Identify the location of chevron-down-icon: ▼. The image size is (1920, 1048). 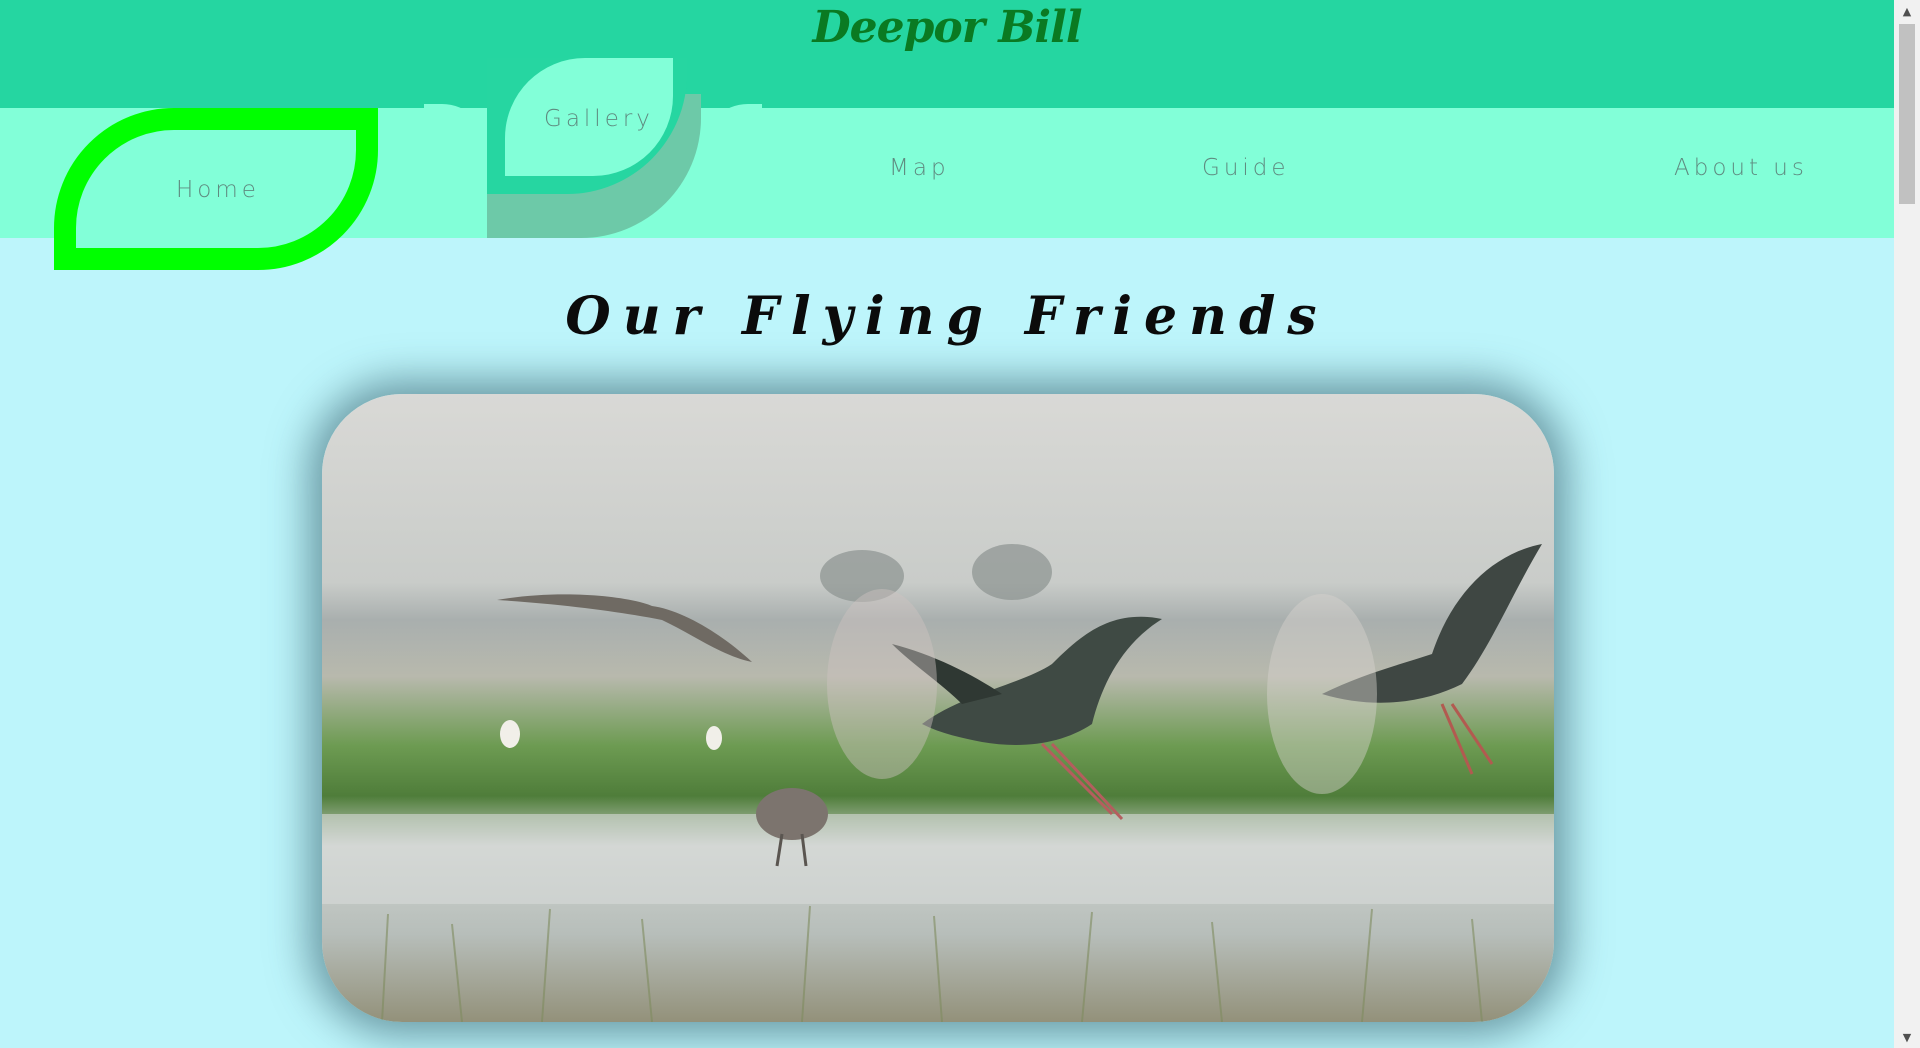
(1907, 1038).